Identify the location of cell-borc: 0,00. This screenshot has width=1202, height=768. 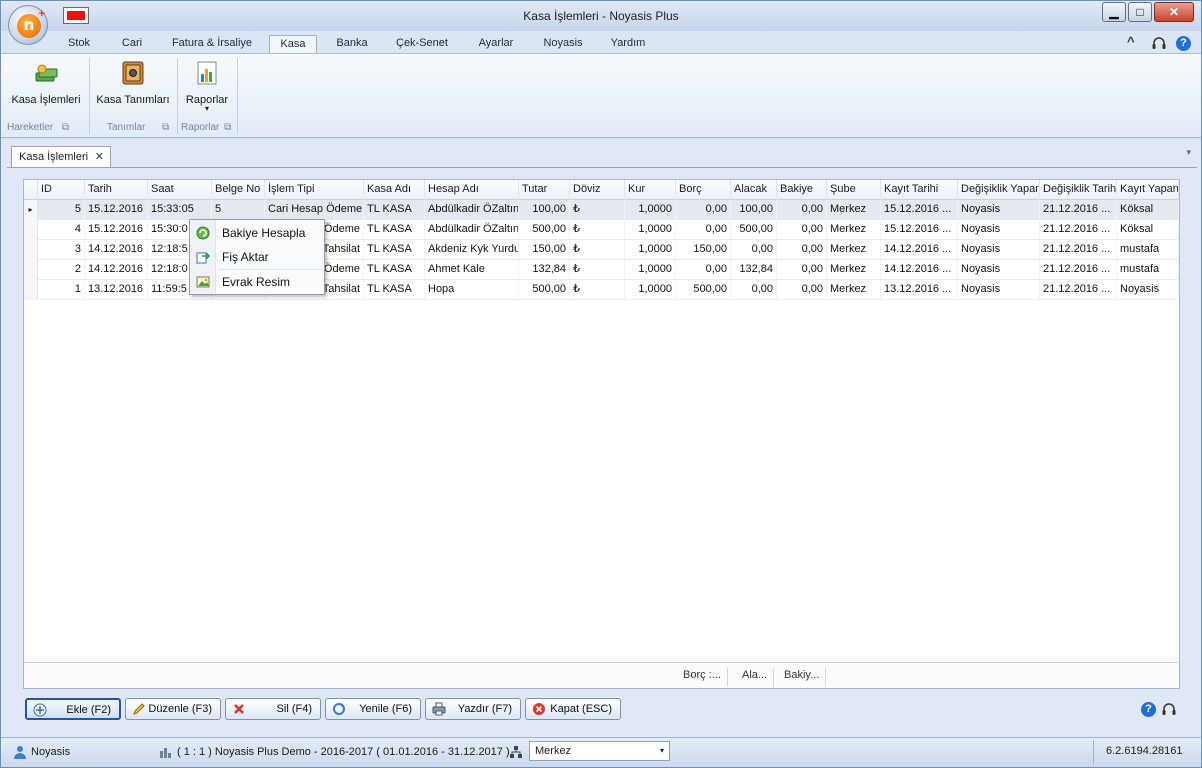
(703, 210).